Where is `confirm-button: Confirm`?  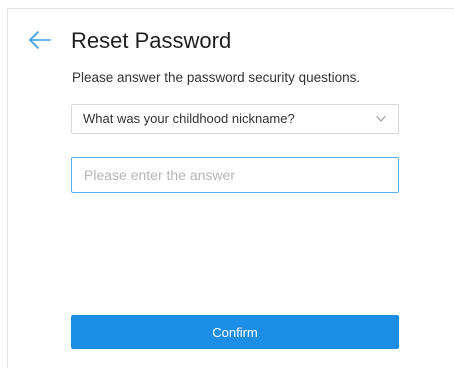
confirm-button: Confirm is located at coordinates (235, 332).